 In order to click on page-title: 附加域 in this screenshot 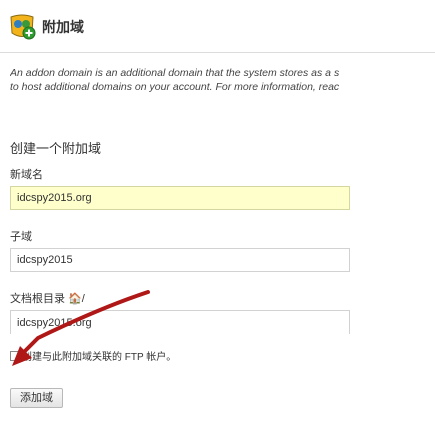, I will do `click(63, 27)`.